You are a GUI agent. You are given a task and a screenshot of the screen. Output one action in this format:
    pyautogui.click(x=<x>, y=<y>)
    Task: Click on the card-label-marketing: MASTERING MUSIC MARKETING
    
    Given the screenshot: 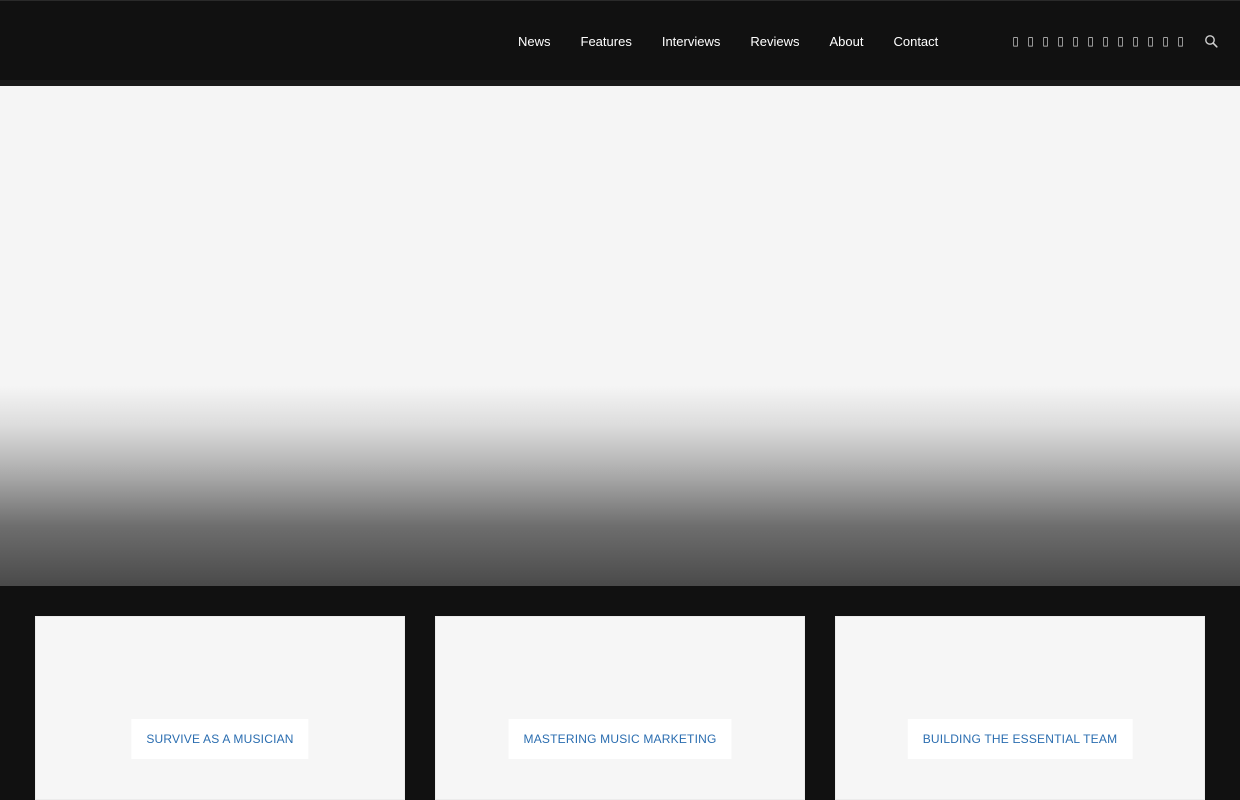 What is the action you would take?
    pyautogui.click(x=620, y=739)
    